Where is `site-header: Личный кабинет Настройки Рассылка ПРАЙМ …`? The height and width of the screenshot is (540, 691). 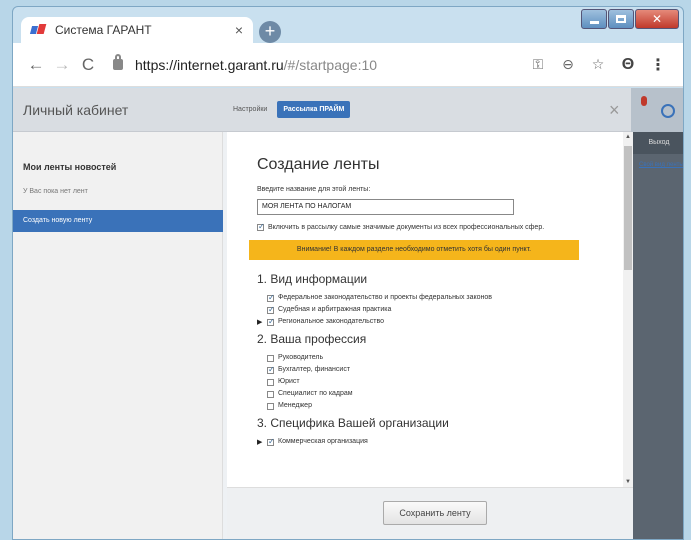
site-header: Личный кабинет Настройки Рассылка ПРАЙМ … is located at coordinates (348, 110).